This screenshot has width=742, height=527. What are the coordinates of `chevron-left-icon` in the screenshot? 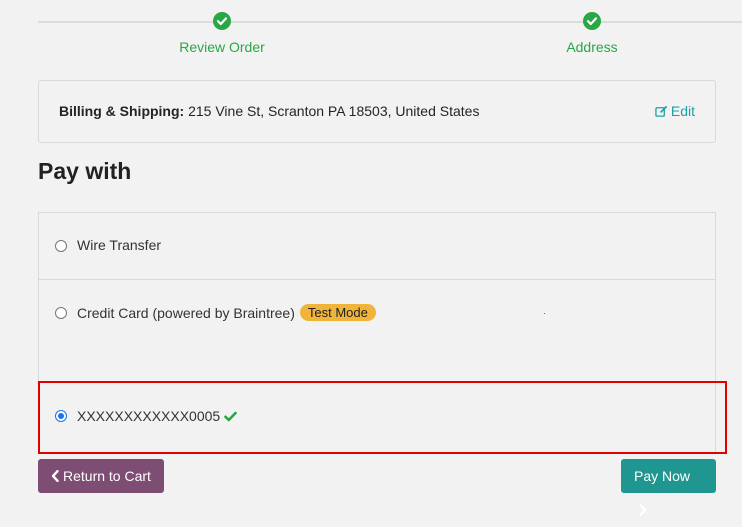 It's located at (57, 476).